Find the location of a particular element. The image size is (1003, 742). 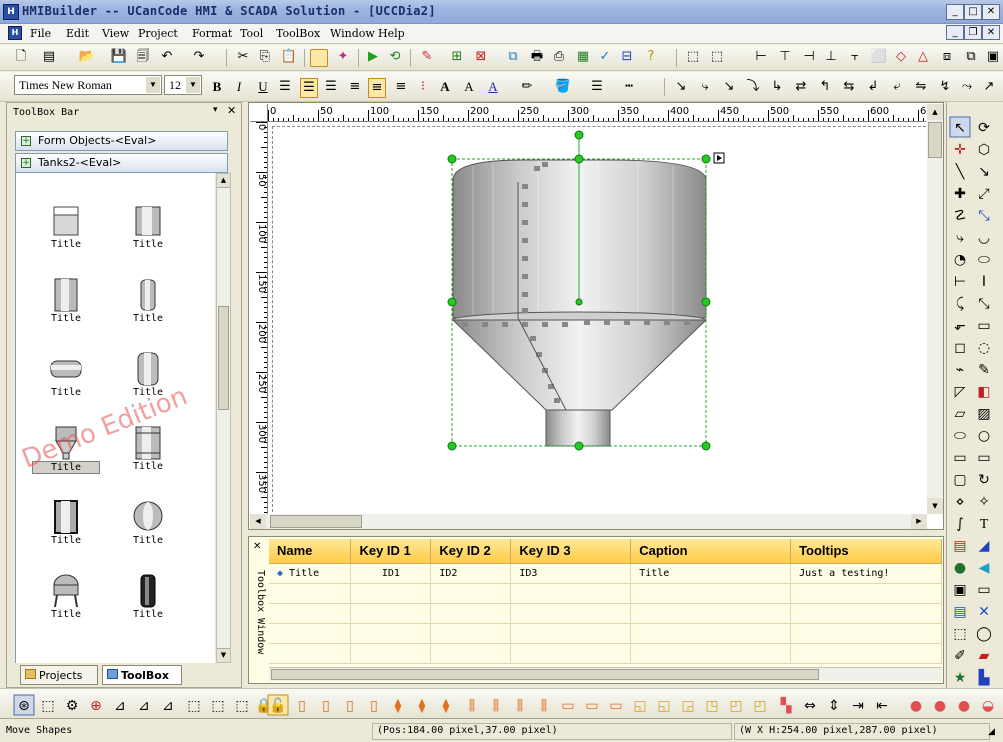

italic-button: I is located at coordinates (239, 87).